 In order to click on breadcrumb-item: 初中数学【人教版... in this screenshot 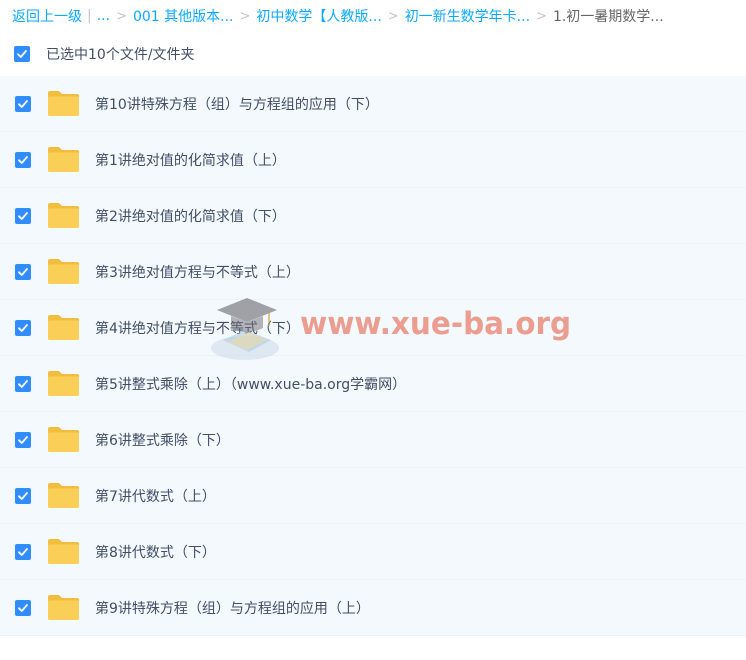, I will do `click(318, 16)`.